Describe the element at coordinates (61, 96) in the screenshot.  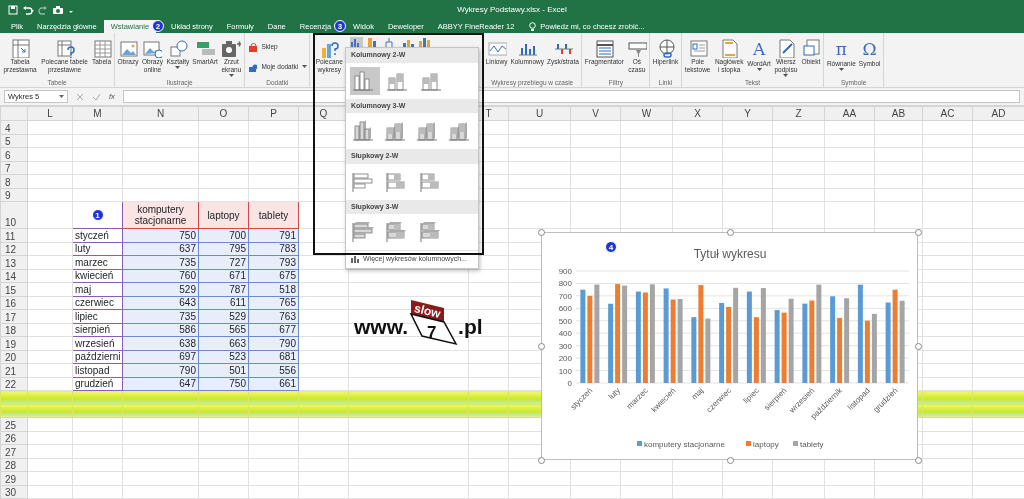
I see `caret-icon` at that location.